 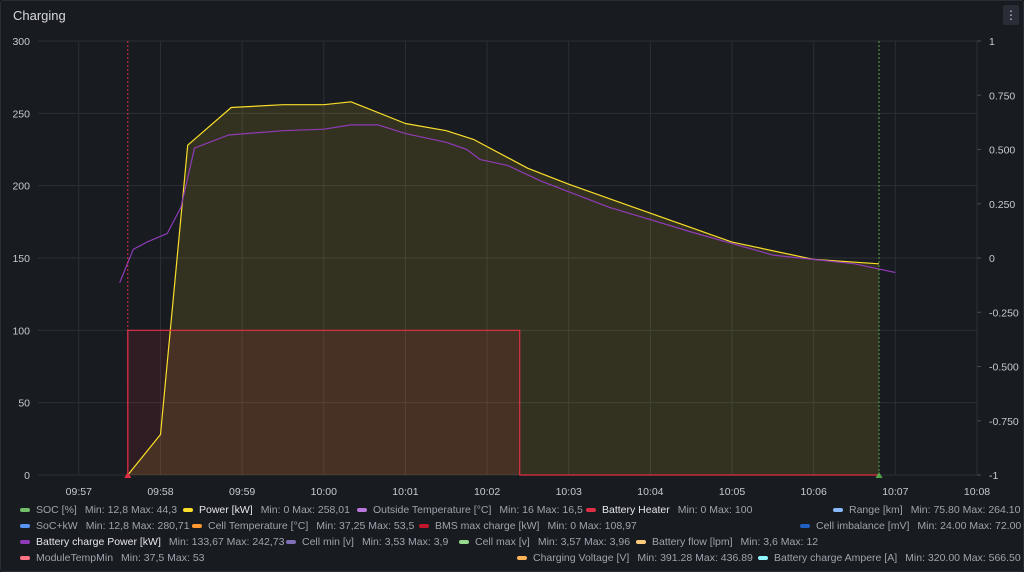 I want to click on legend-stats: Min: 37,5 Max: 53, so click(x=163, y=558).